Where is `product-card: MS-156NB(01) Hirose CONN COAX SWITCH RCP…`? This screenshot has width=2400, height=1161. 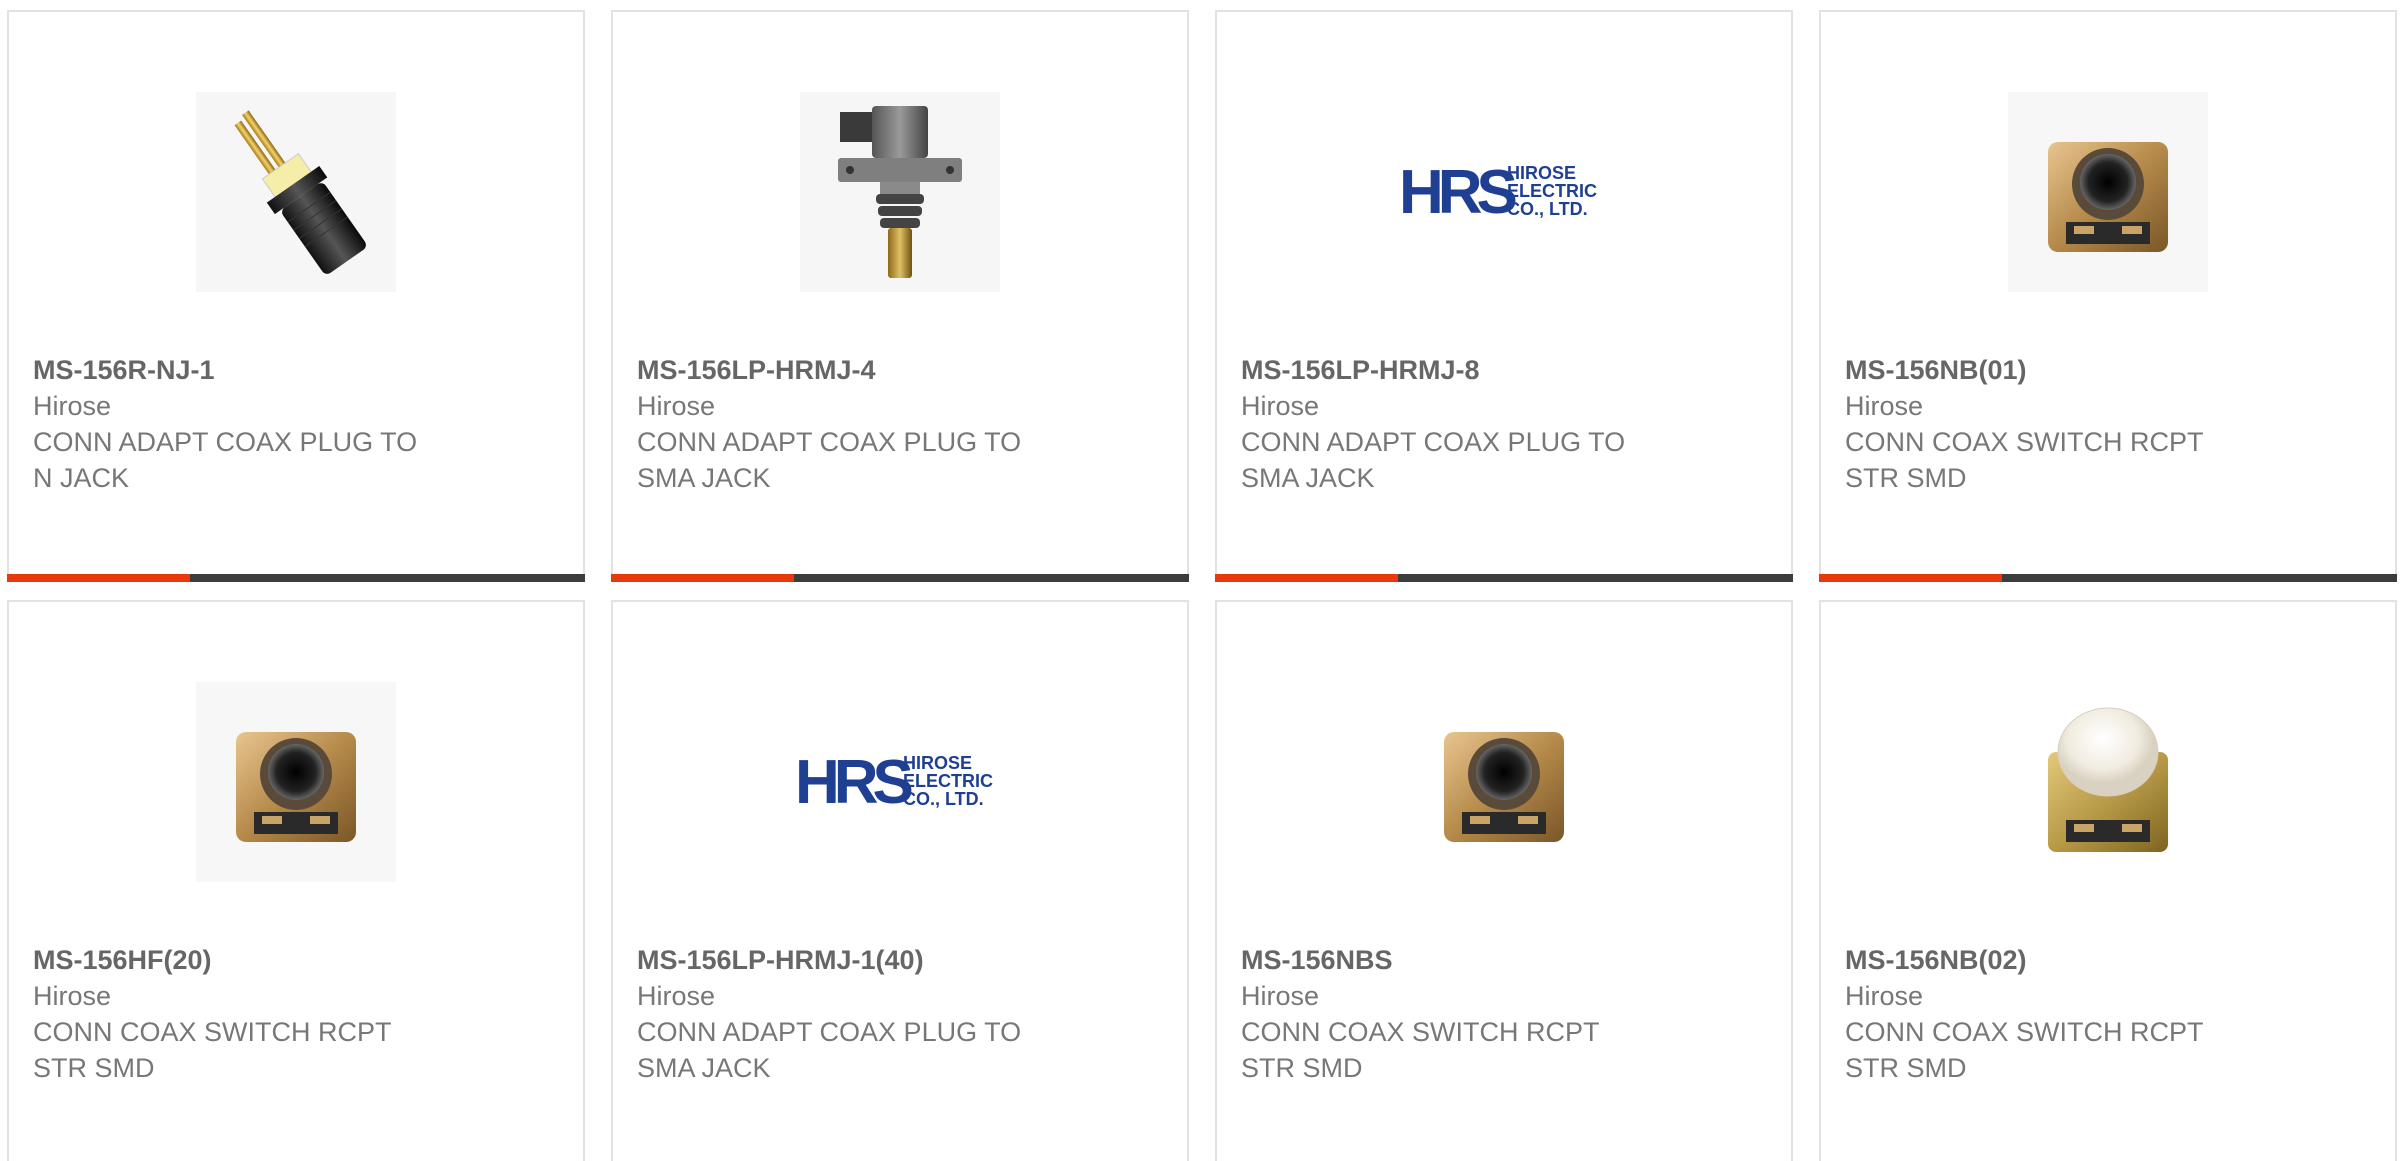
product-card: MS-156NB(01) Hirose CONN COAX SWITCH RCP… is located at coordinates (2108, 296).